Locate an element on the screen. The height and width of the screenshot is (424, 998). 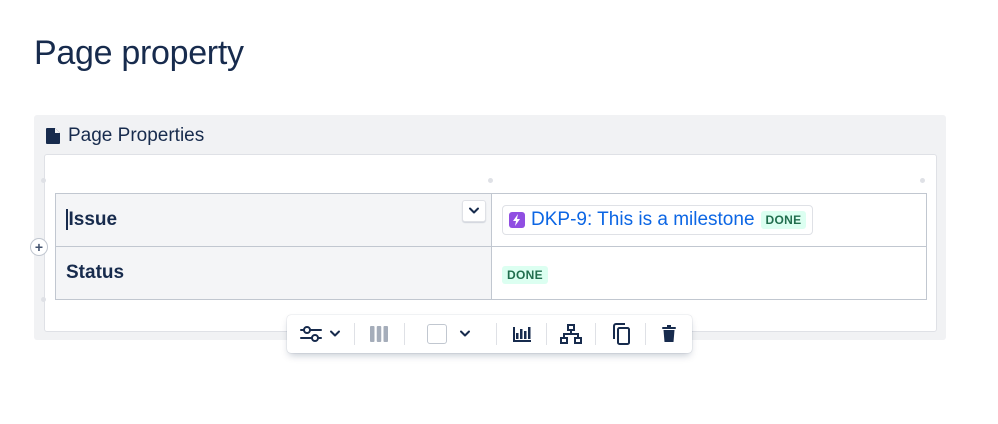
table-row: Status DONE is located at coordinates (491, 273).